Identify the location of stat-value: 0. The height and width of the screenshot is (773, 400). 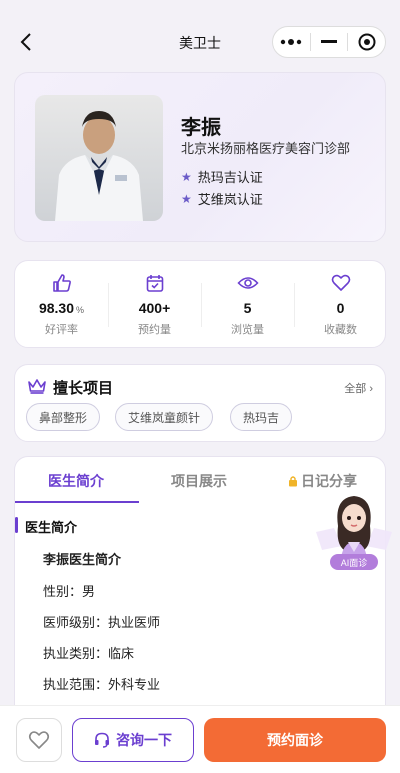
(340, 308).